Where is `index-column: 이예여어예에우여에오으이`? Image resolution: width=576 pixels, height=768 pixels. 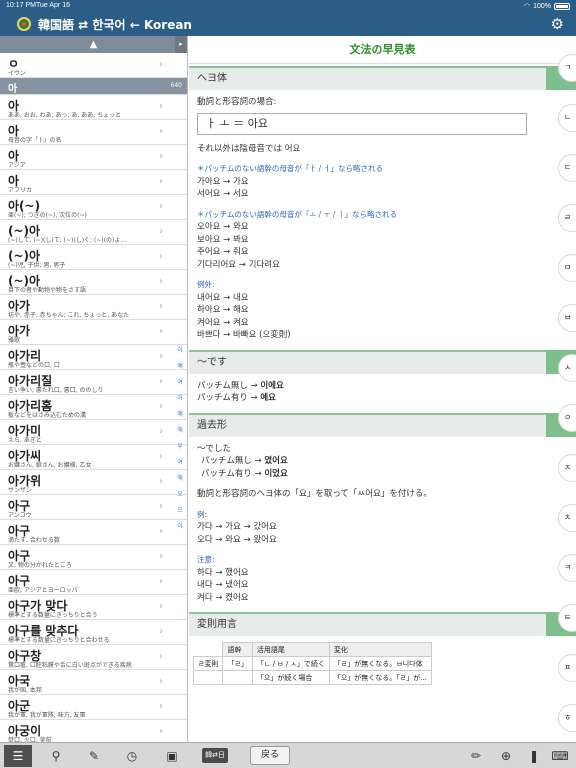 index-column: 이예여어예에우여에오으이 is located at coordinates (180, 439).